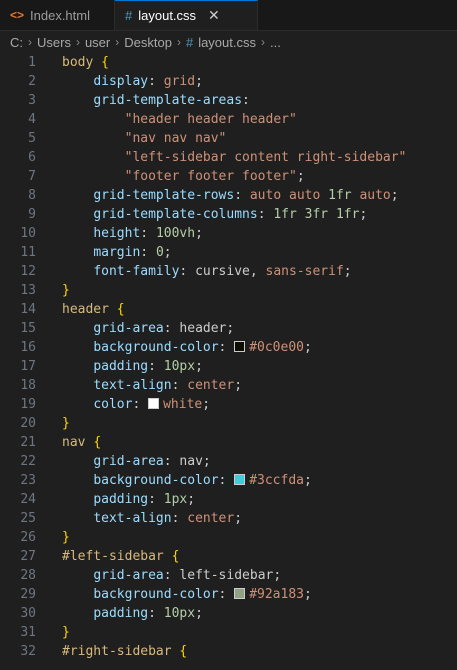 The image size is (457, 670). What do you see at coordinates (191, 461) in the screenshot?
I see `value: nav` at bounding box center [191, 461].